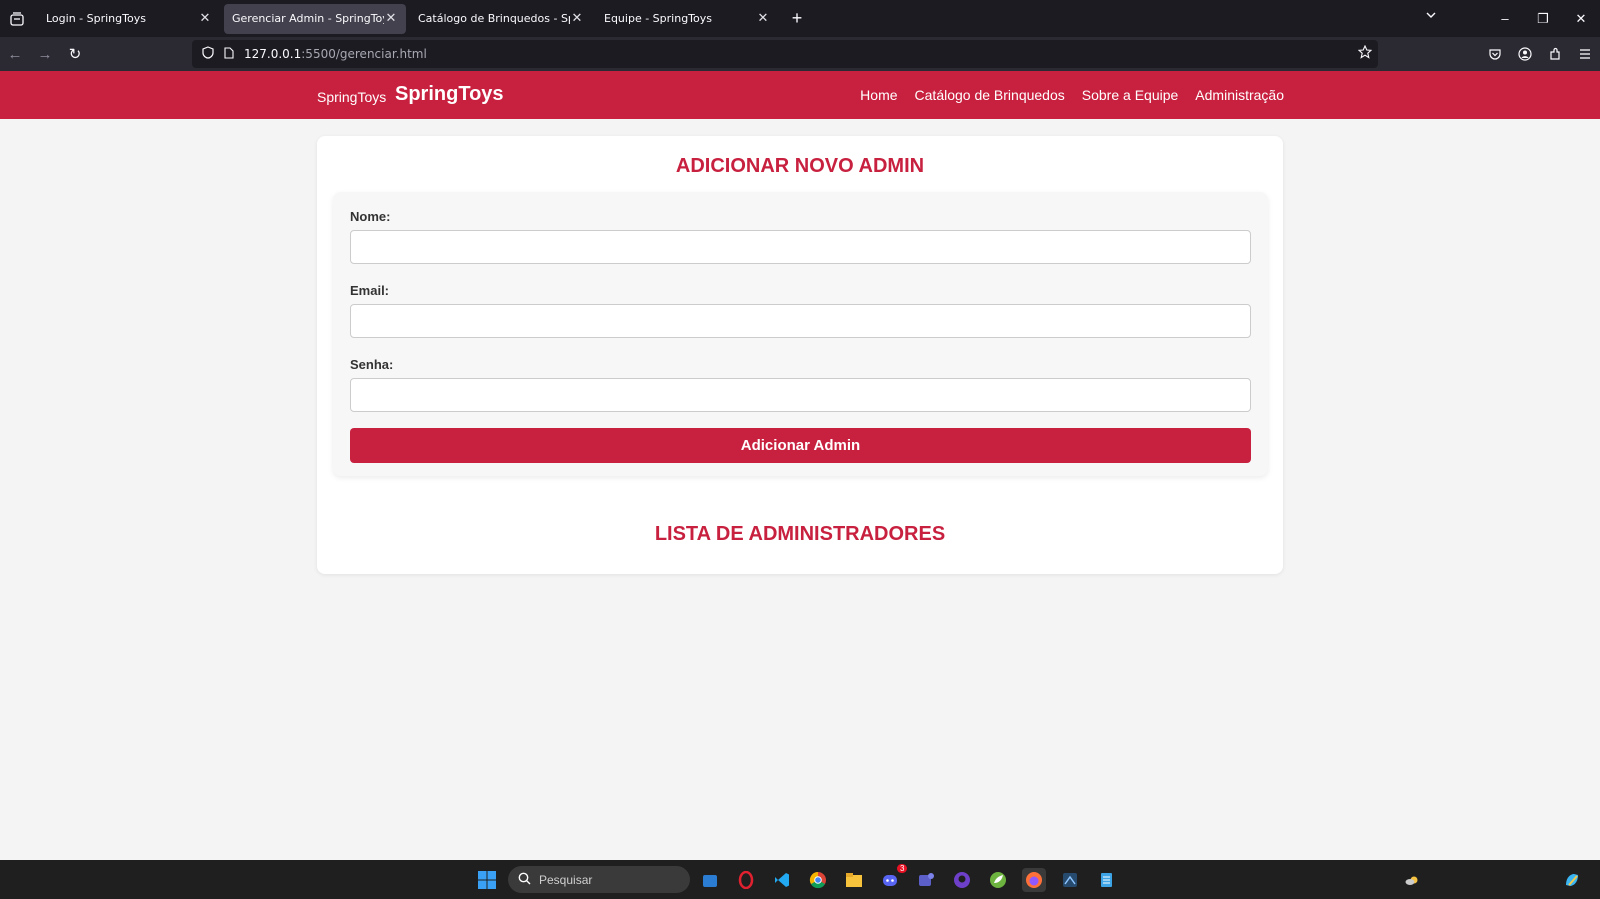  I want to click on password-input, so click(800, 395).